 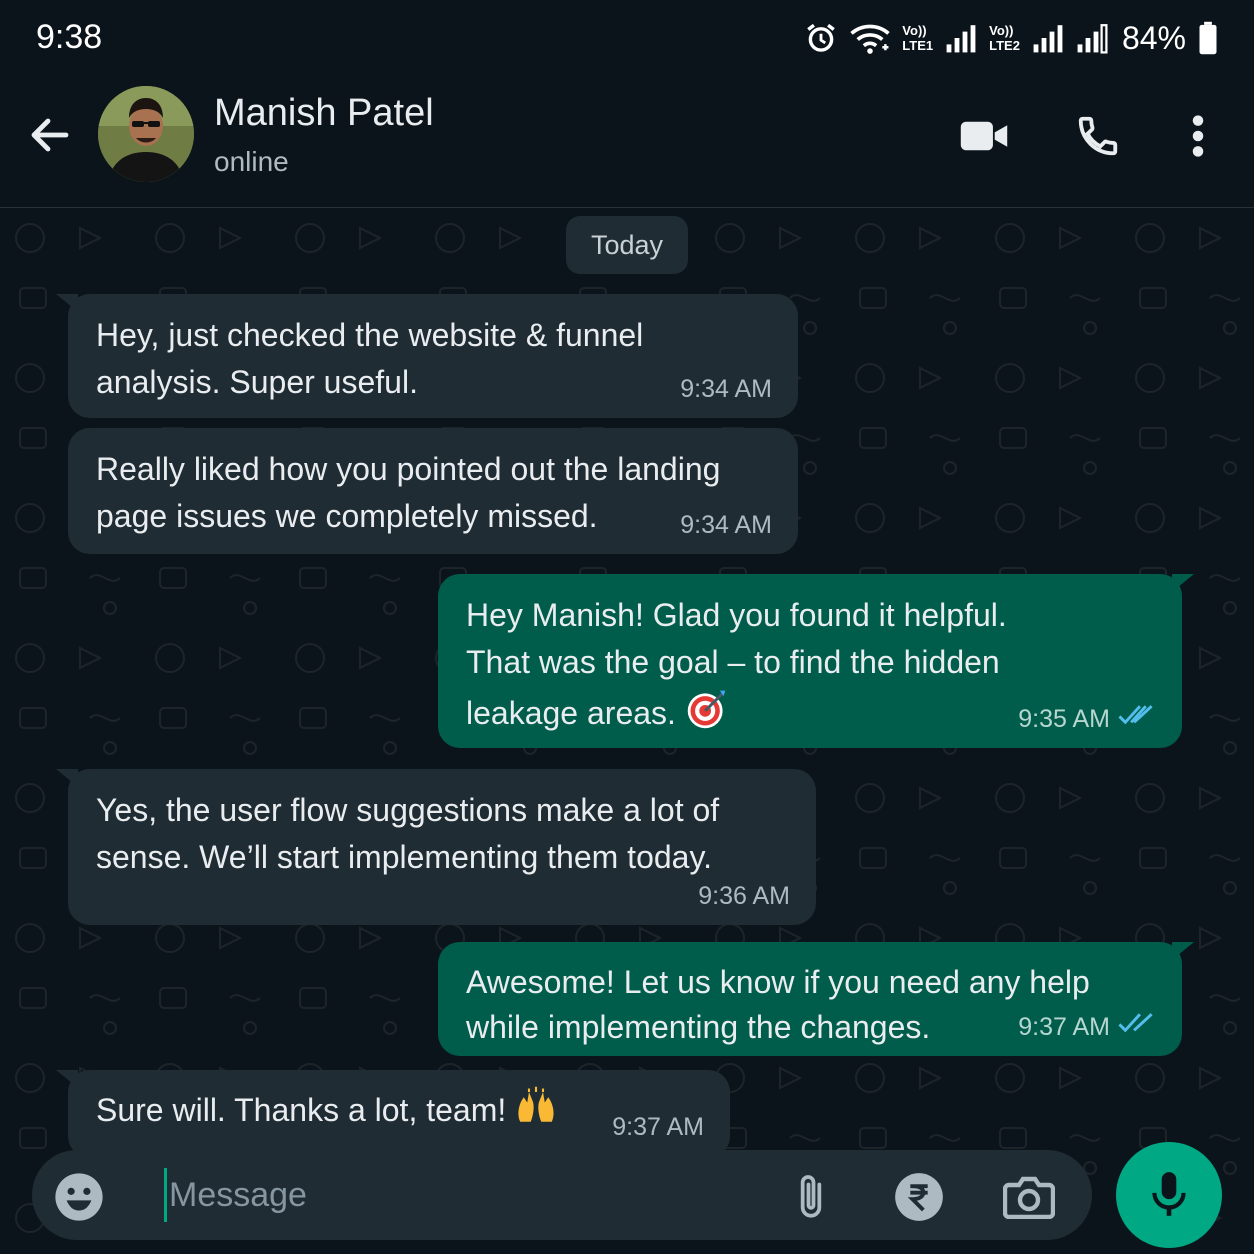 I want to click on message-time: 9:36 AM, so click(x=744, y=896).